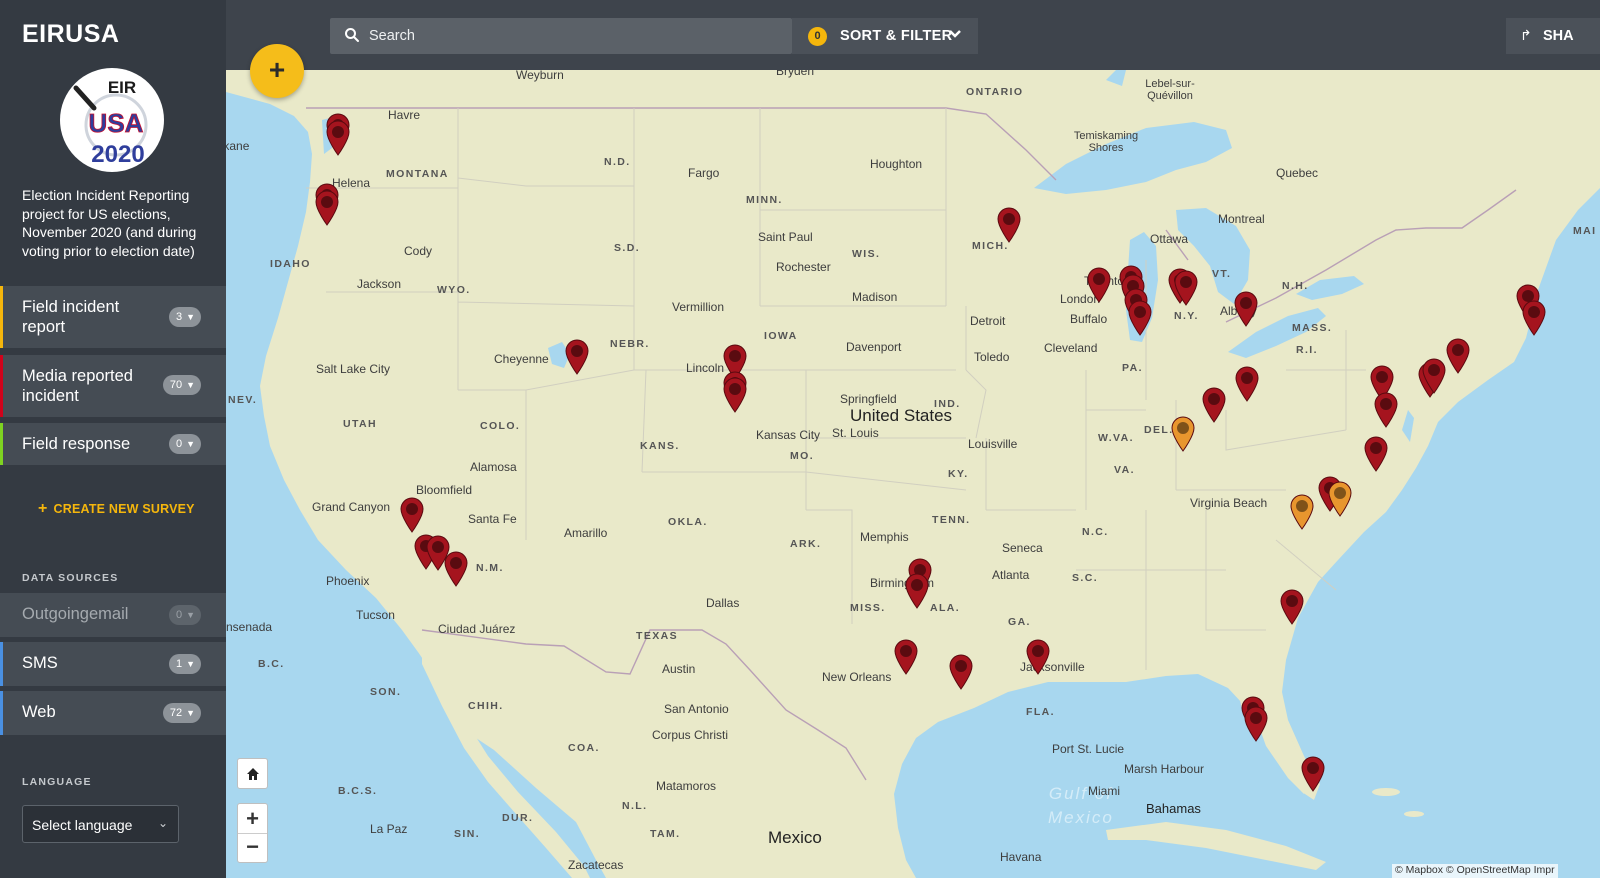 This screenshot has height=896, width=1600. What do you see at coordinates (40, 663) in the screenshot?
I see `source-label: SMS` at bounding box center [40, 663].